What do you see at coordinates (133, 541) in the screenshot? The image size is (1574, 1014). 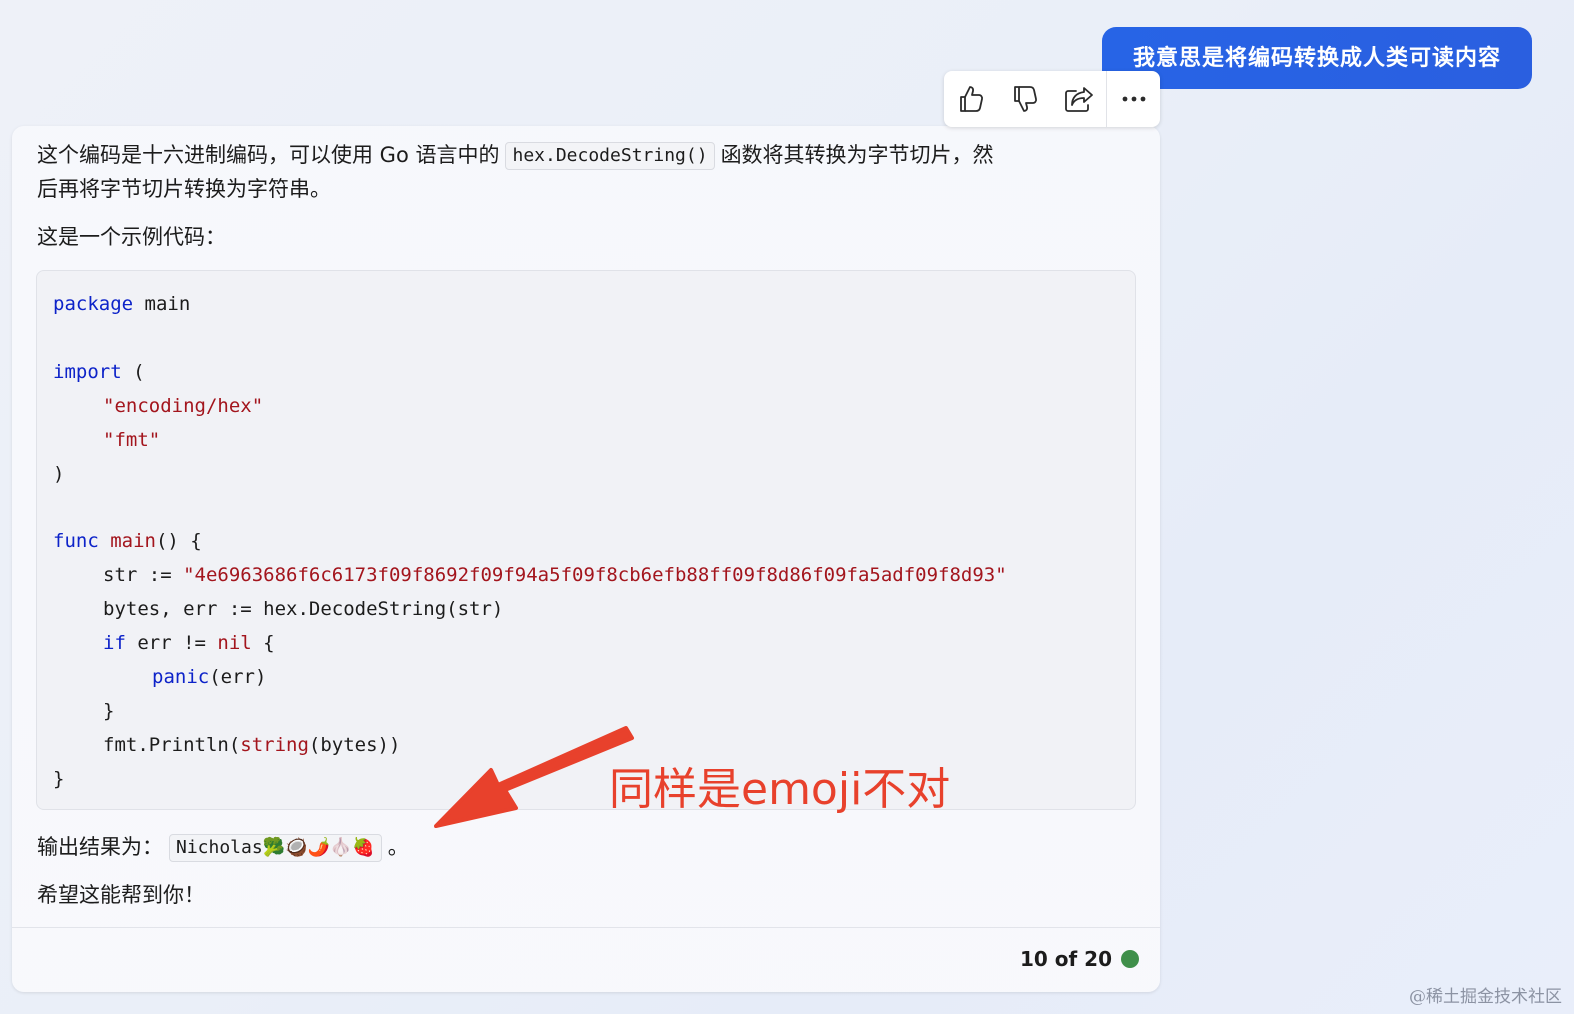 I see `code-function: main` at bounding box center [133, 541].